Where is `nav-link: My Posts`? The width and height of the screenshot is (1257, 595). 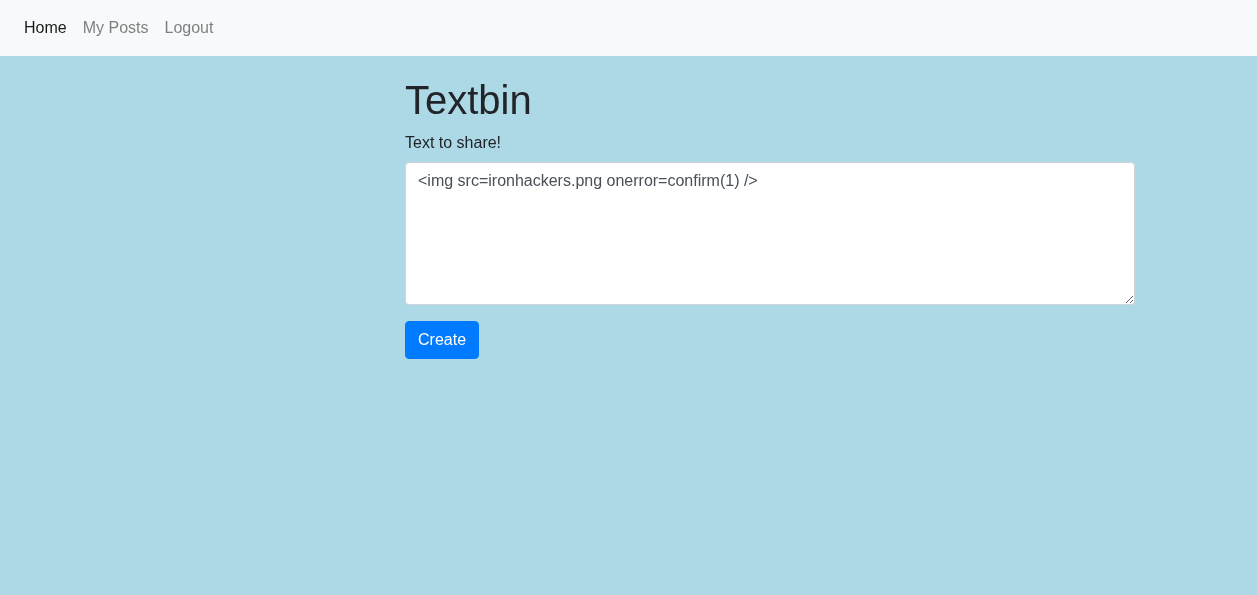 nav-link: My Posts is located at coordinates (115, 28).